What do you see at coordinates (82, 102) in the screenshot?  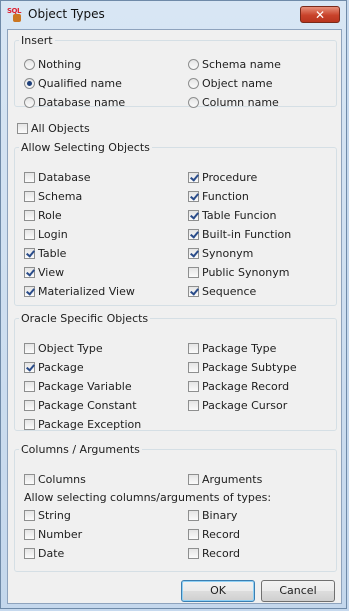 I see `database-name-label: Database name` at bounding box center [82, 102].